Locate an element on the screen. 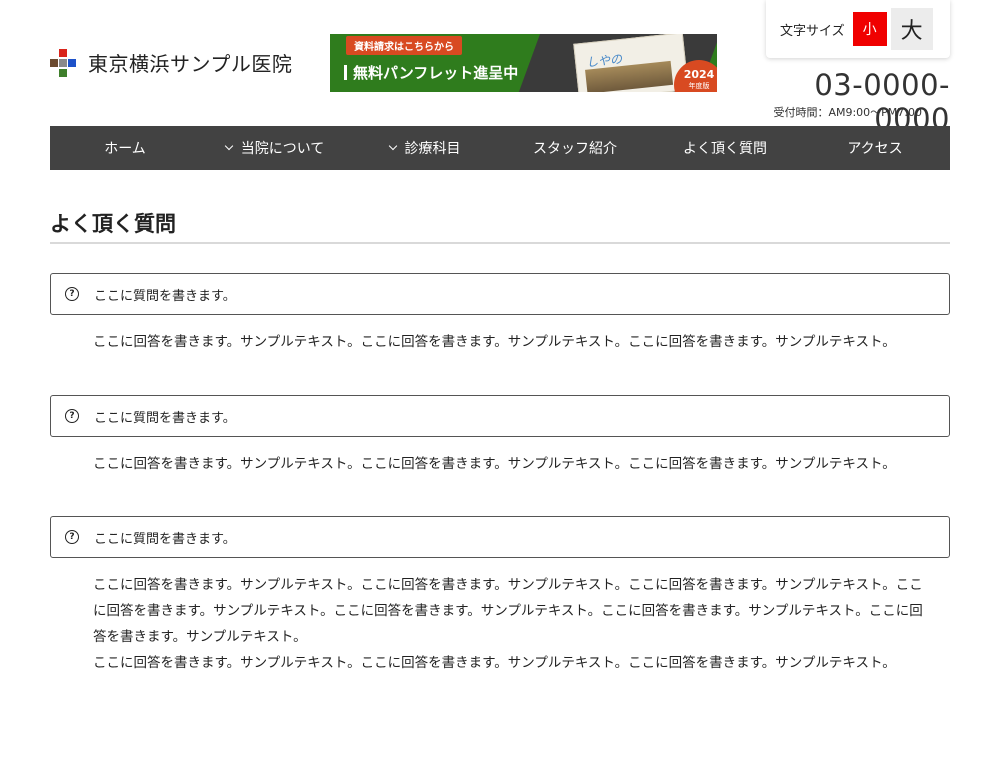 The width and height of the screenshot is (1000, 767). font-size-small-button: 小 is located at coordinates (869, 29).